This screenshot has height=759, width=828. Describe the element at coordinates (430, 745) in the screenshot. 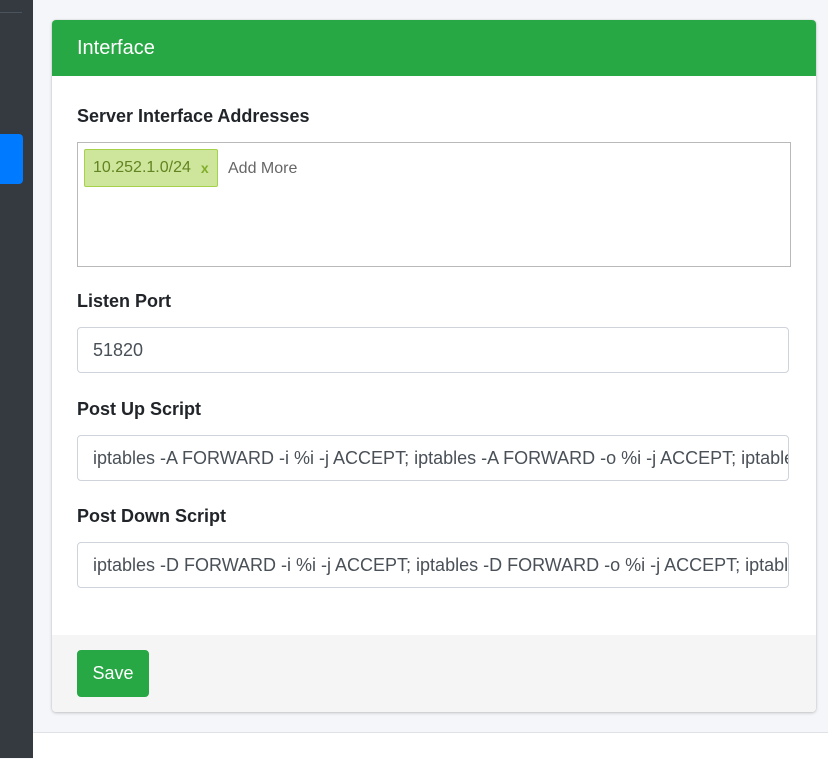

I see `page-footer` at that location.